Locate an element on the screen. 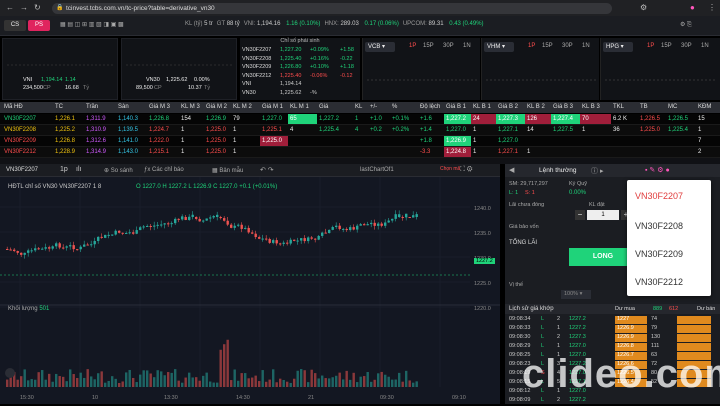 This screenshot has width=720, height=406. help-icon: ⓘ ▸ is located at coordinates (597, 171).